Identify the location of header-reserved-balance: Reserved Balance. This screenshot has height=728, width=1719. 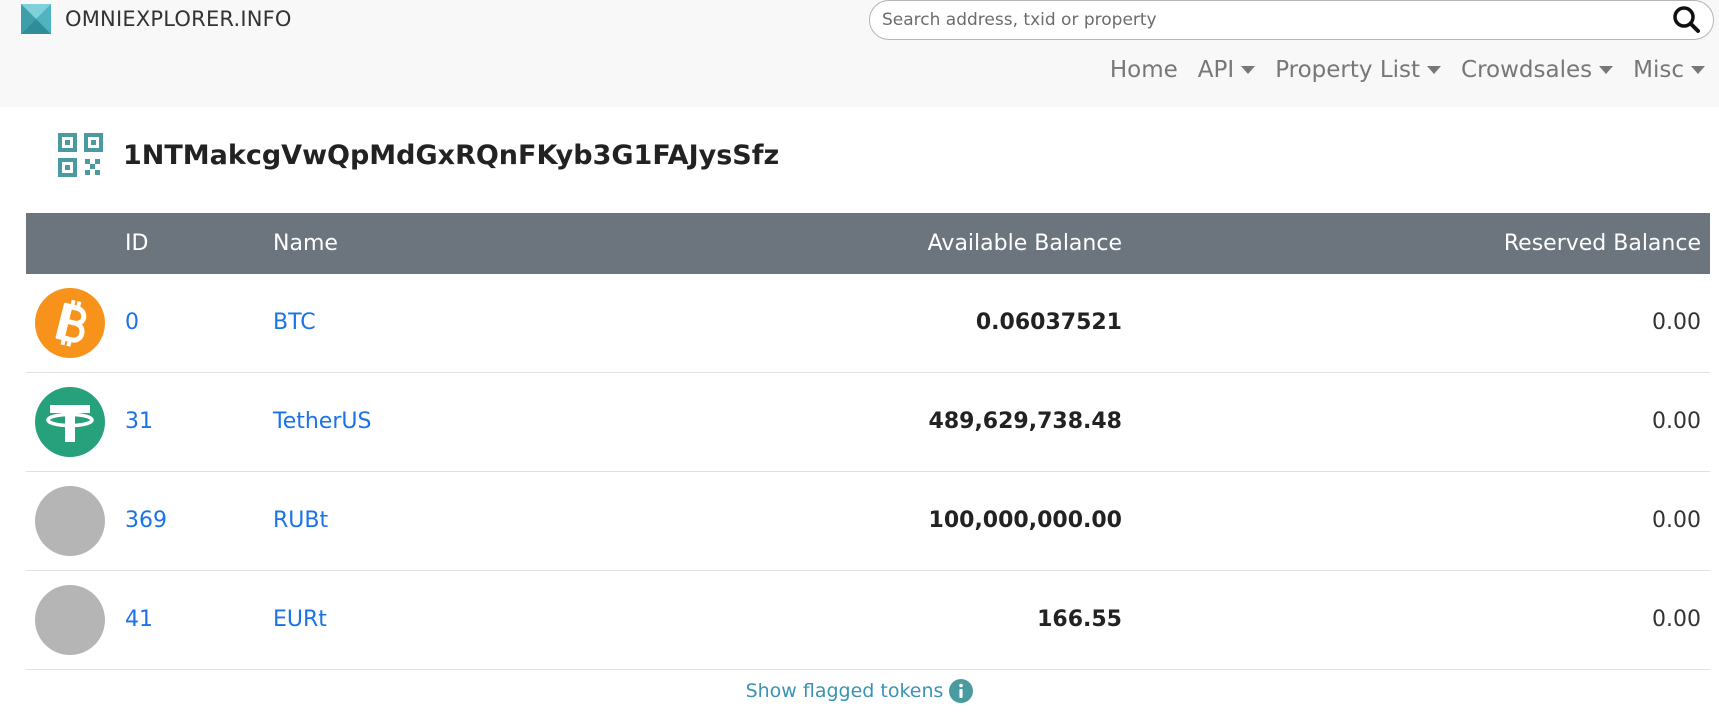
(1602, 243).